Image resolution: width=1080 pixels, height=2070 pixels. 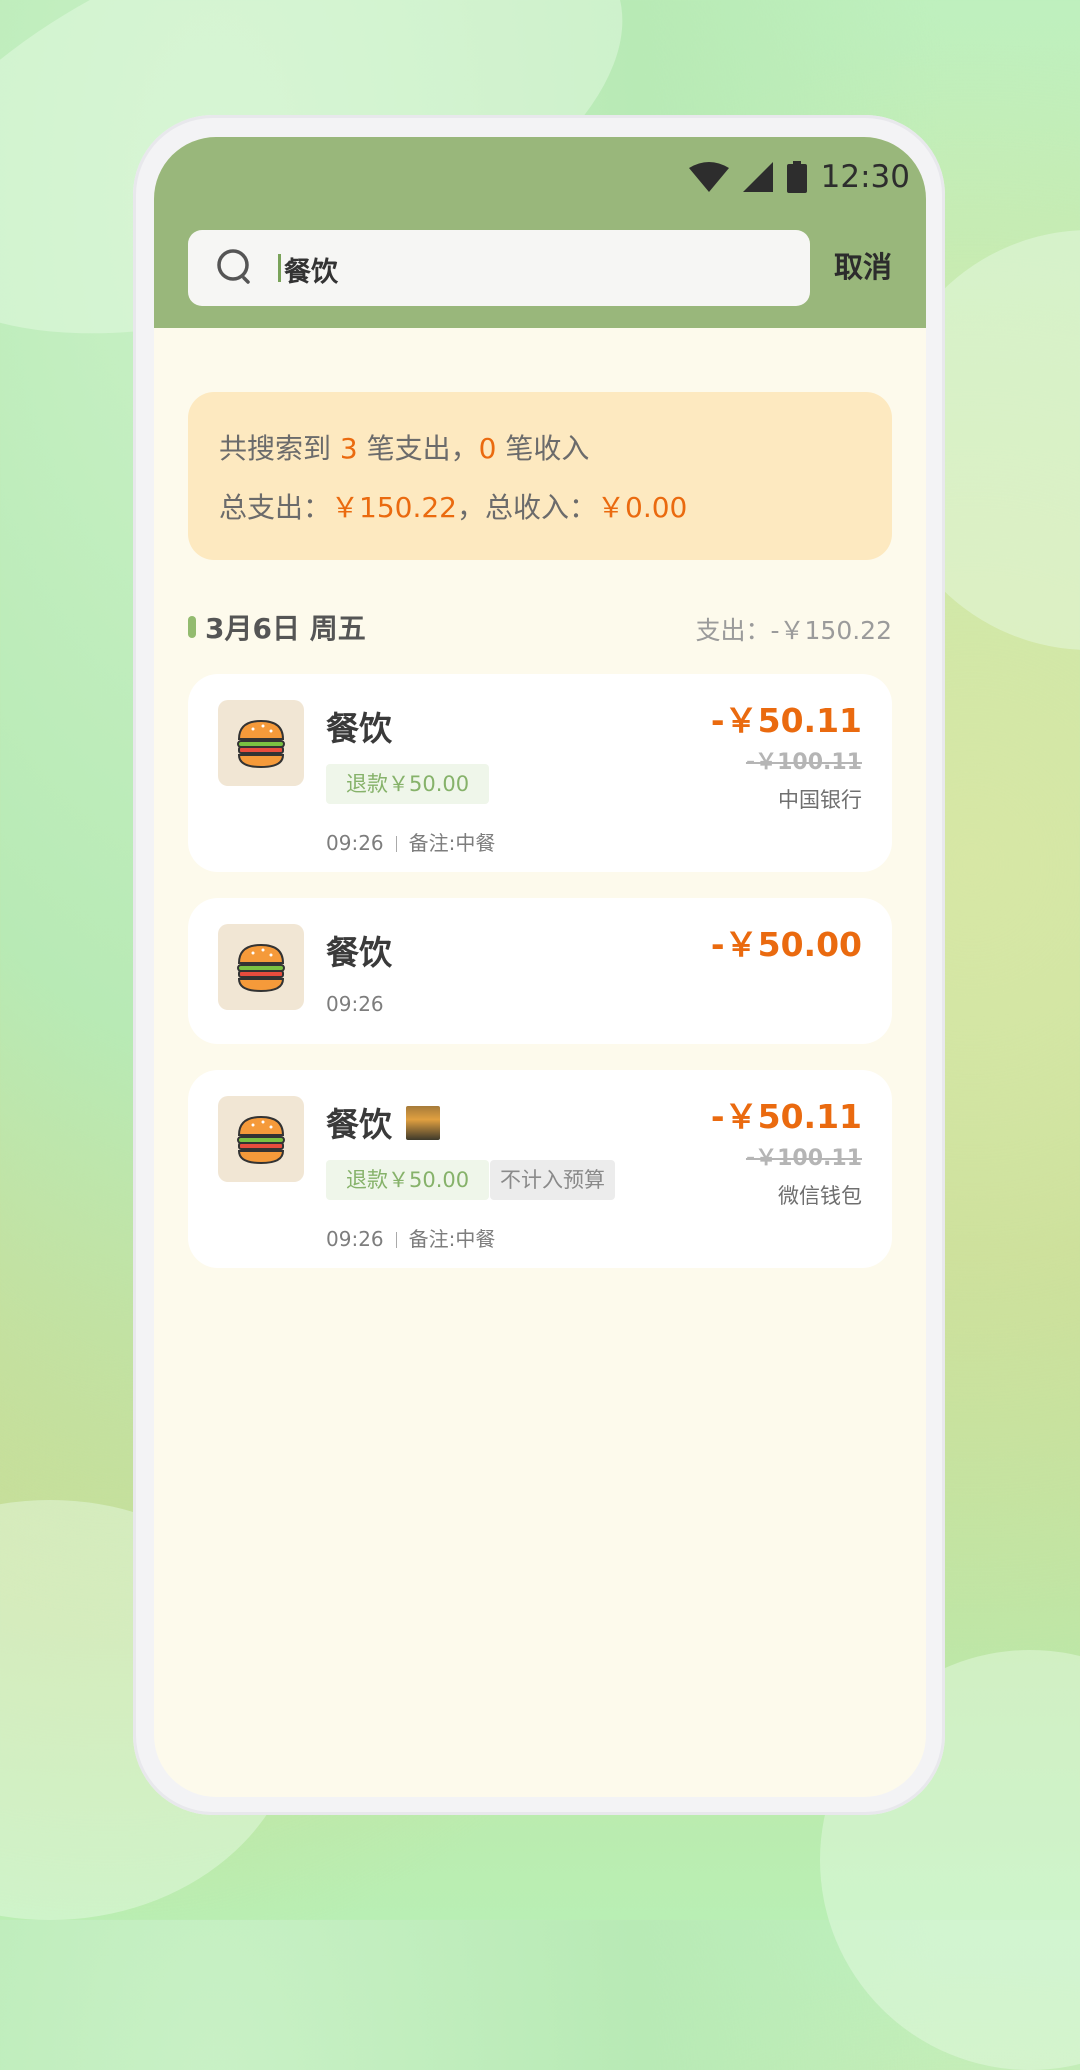 What do you see at coordinates (404, 448) in the screenshot?
I see `summary-count-line: 共搜索到 3 笔支出，0 笔收入` at bounding box center [404, 448].